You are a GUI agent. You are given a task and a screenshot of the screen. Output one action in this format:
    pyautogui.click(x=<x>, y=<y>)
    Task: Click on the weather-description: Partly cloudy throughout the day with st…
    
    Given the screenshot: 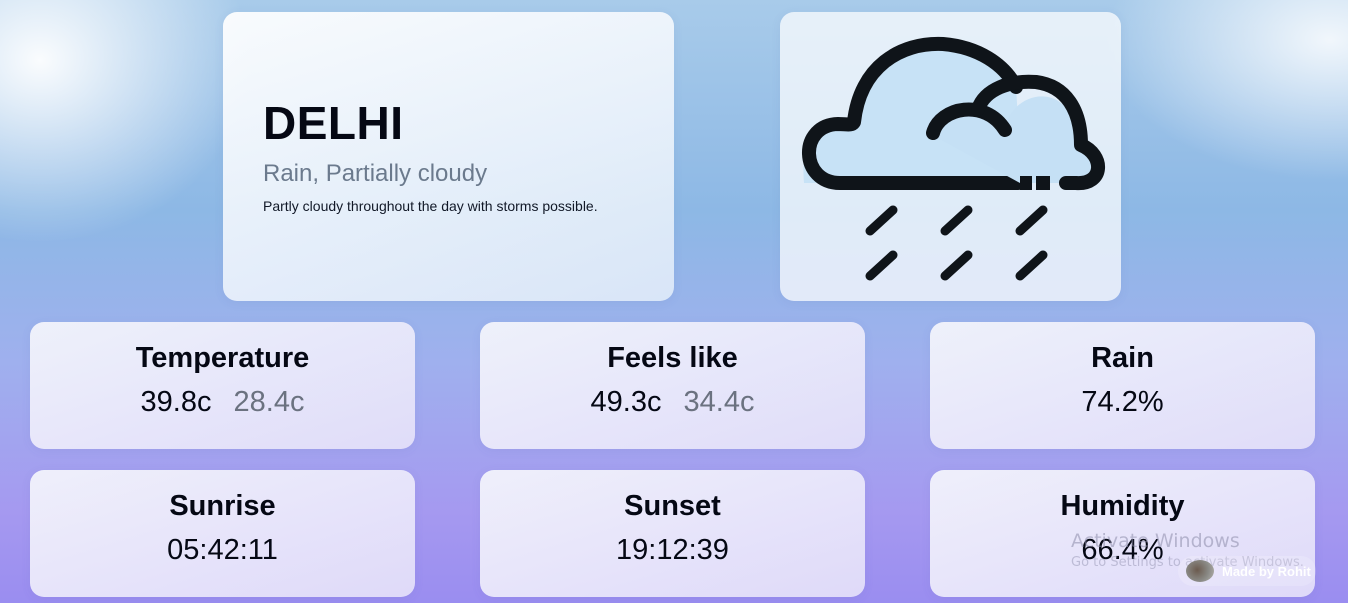 What is the action you would take?
    pyautogui.click(x=430, y=206)
    